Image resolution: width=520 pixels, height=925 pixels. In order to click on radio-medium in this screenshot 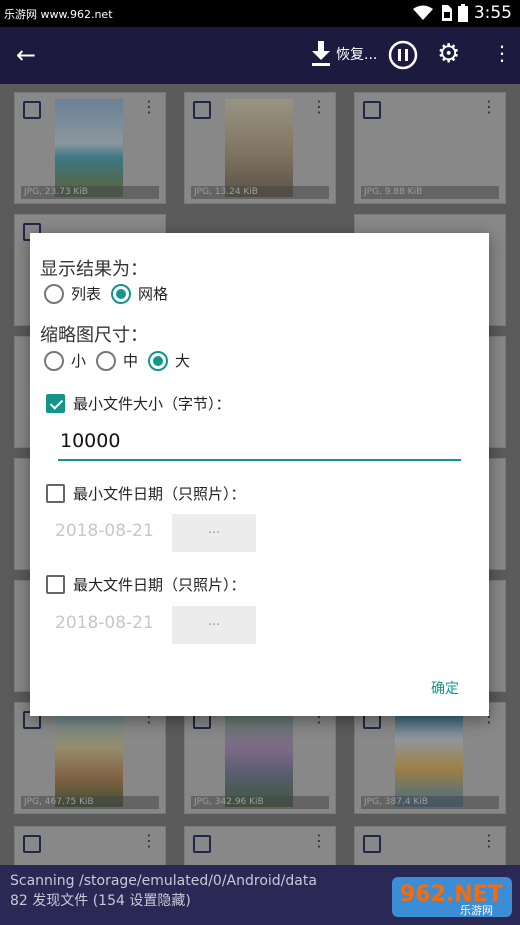, I will do `click(106, 360)`.